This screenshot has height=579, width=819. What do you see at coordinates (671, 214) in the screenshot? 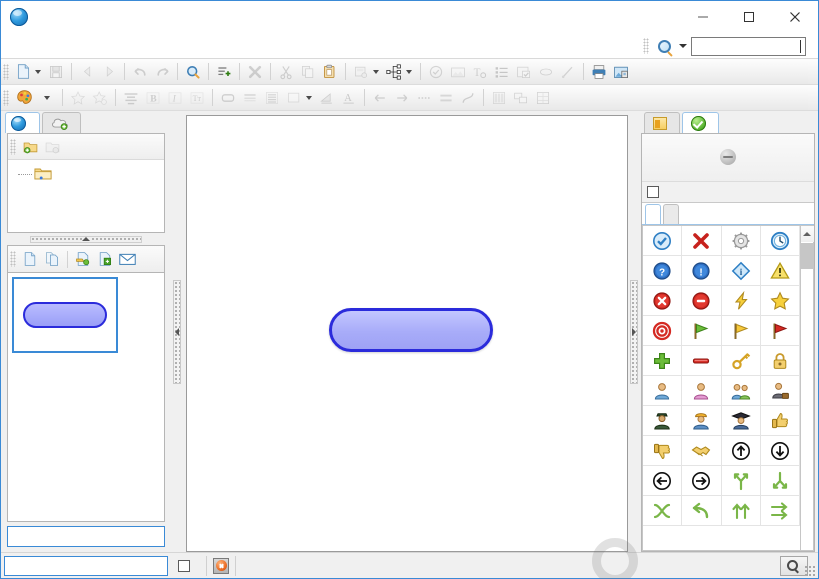
I see `tab-custom-icons` at bounding box center [671, 214].